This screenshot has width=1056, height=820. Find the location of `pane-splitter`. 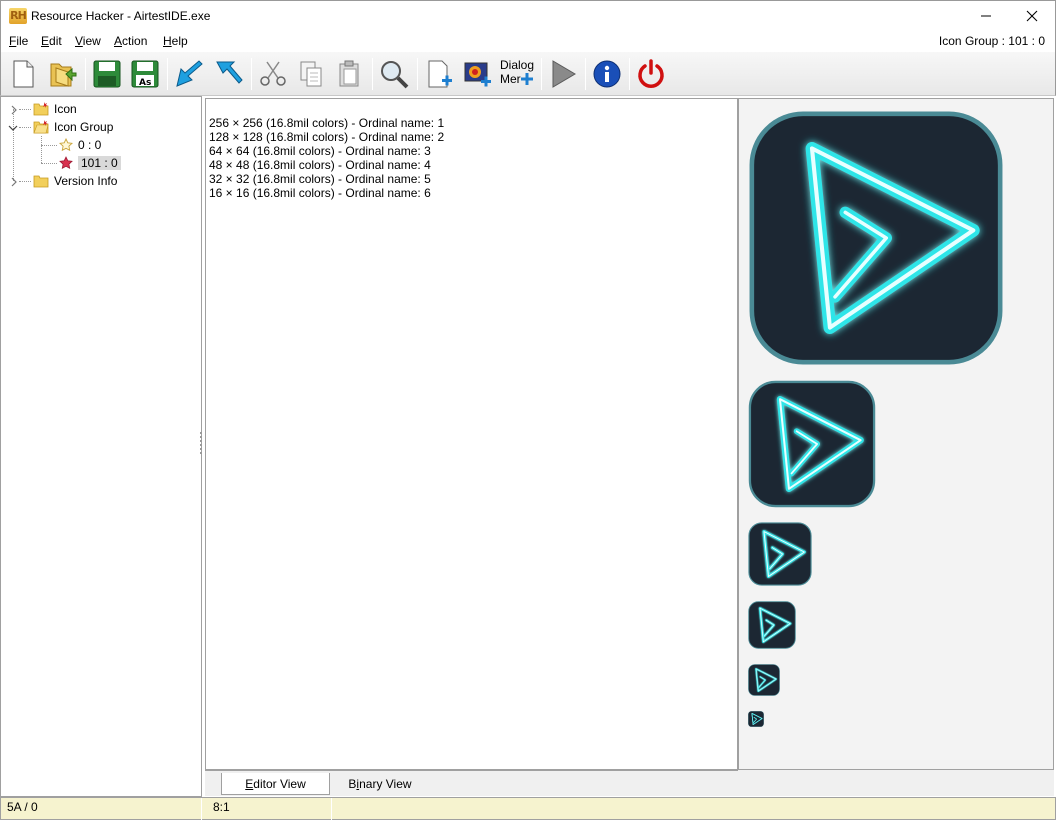

pane-splitter is located at coordinates (201, 445).